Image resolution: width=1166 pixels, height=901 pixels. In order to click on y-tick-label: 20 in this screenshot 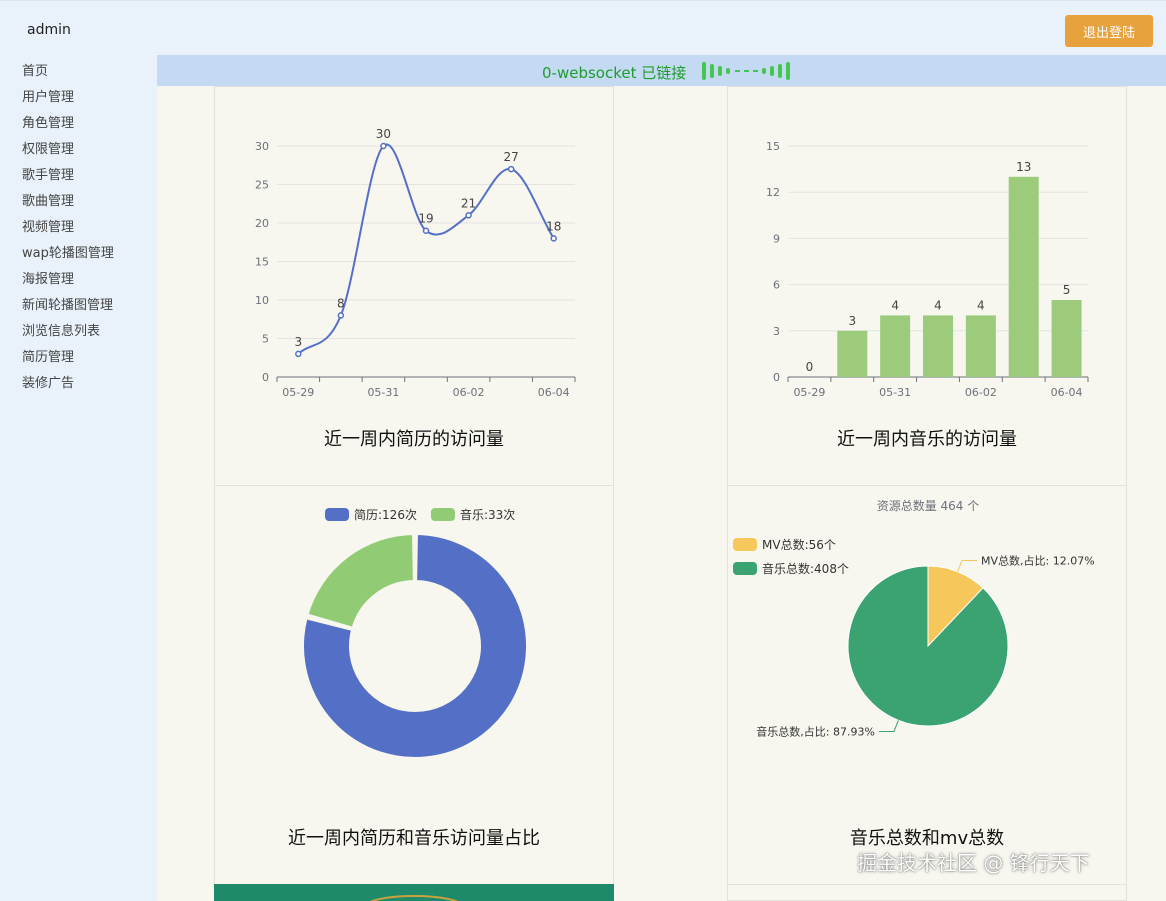, I will do `click(262, 223)`.